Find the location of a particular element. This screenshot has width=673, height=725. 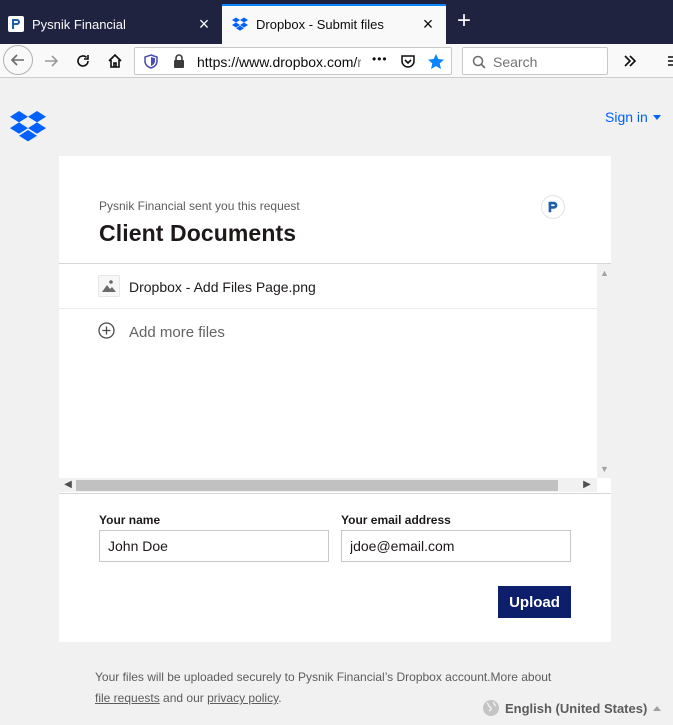

scroll-up-arrow-icon: ▲ is located at coordinates (604, 273).